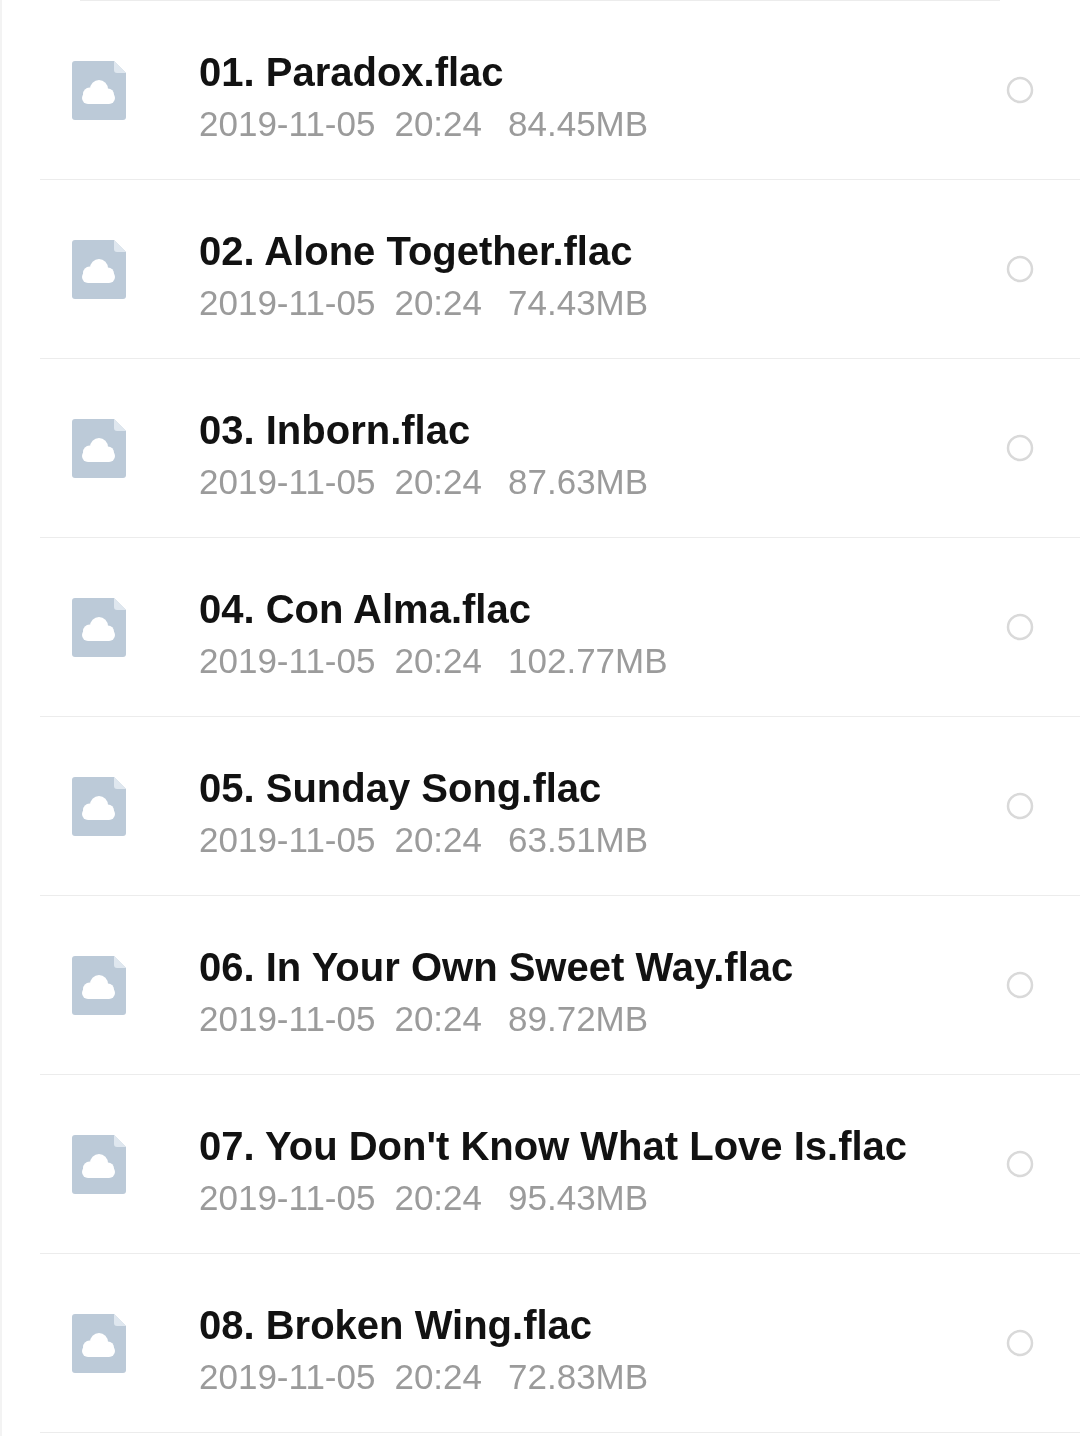 This screenshot has width=1080, height=1436. What do you see at coordinates (554, 1146) in the screenshot?
I see `file-name: 07. You Don't Know What Love Is.flac` at bounding box center [554, 1146].